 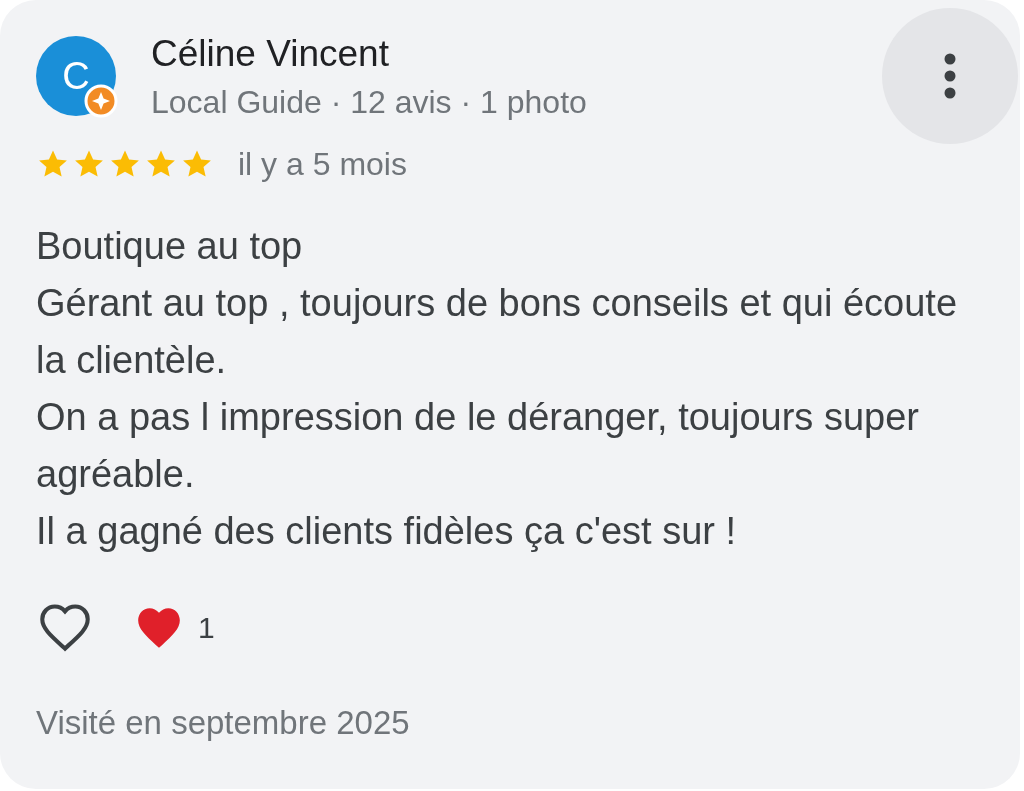 I want to click on review-text: Boutique au top, so click(x=170, y=246).